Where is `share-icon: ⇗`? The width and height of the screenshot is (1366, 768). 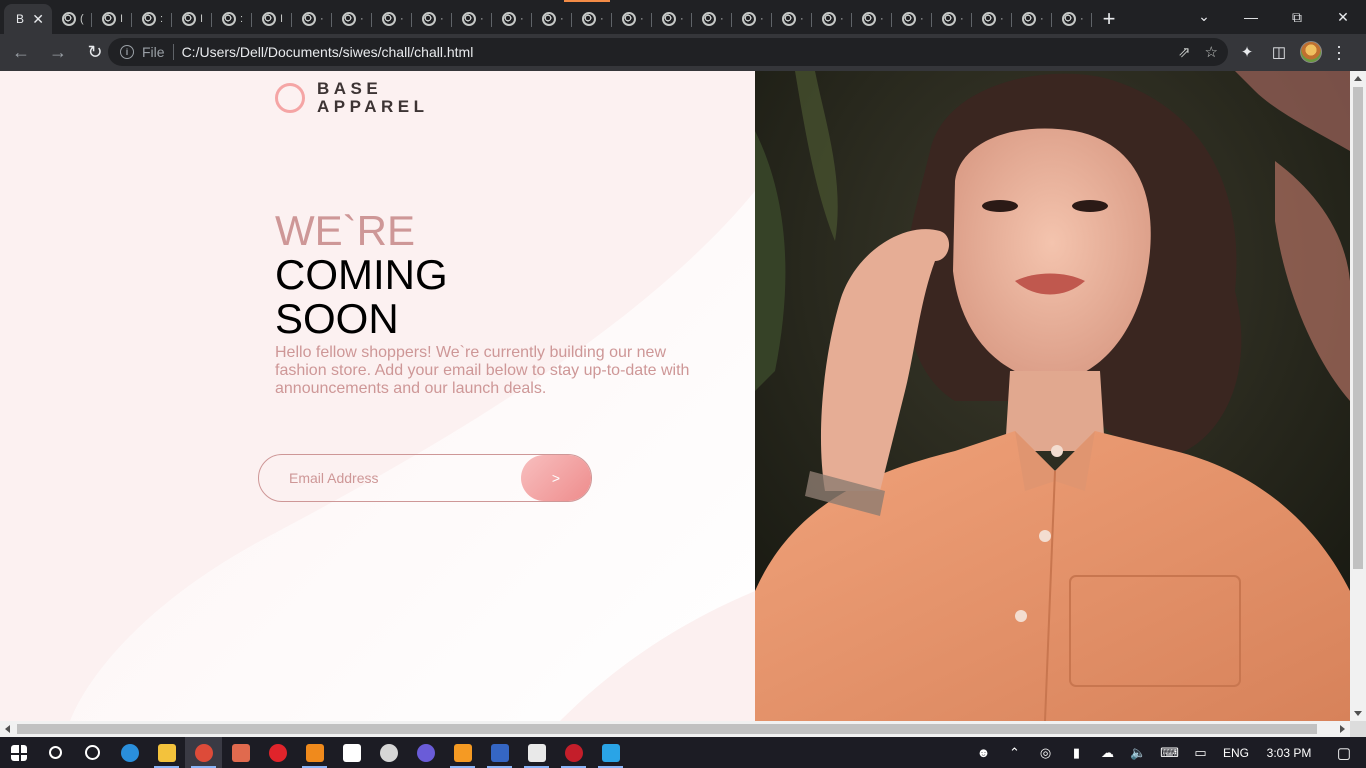
share-icon: ⇗ is located at coordinates (1184, 52).